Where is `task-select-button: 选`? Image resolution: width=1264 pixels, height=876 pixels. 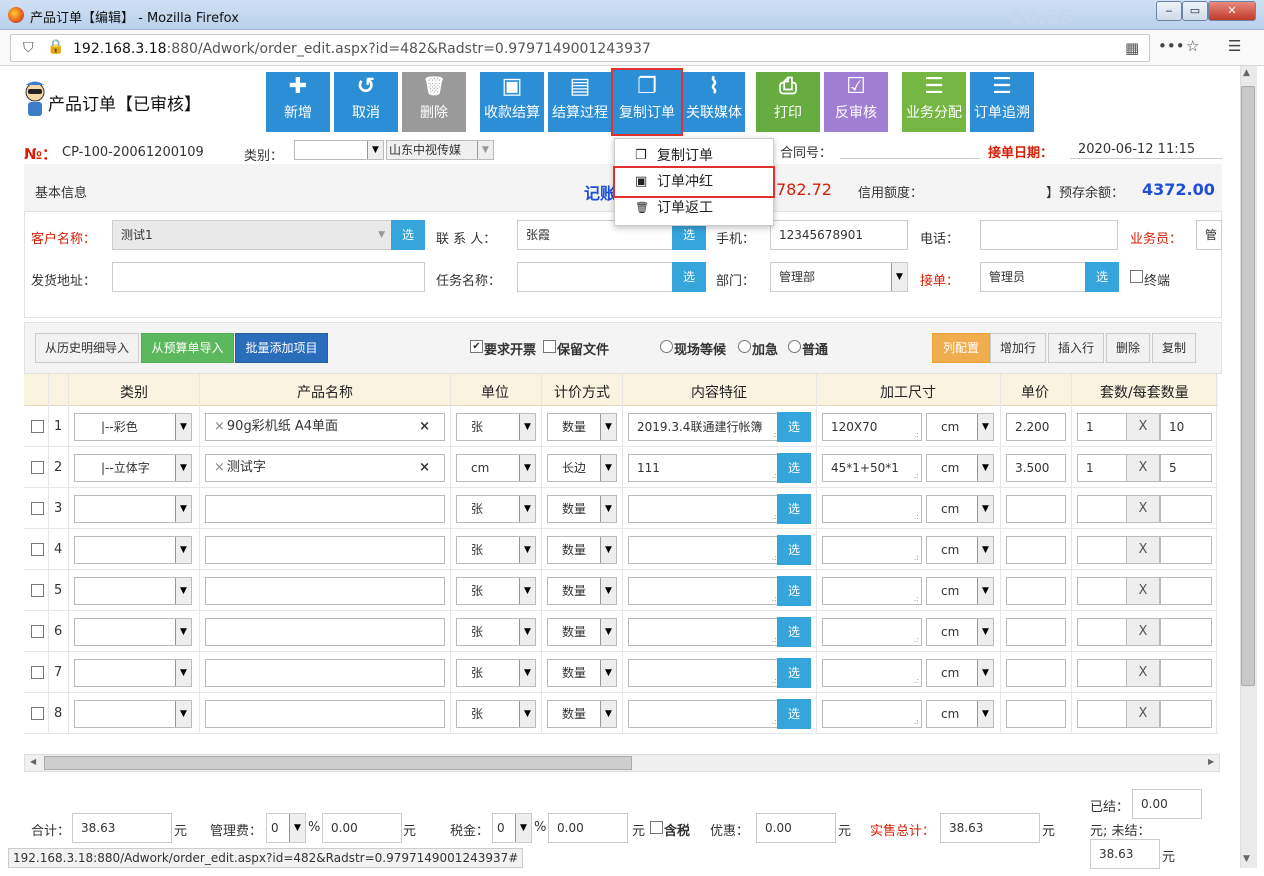 task-select-button: 选 is located at coordinates (689, 277).